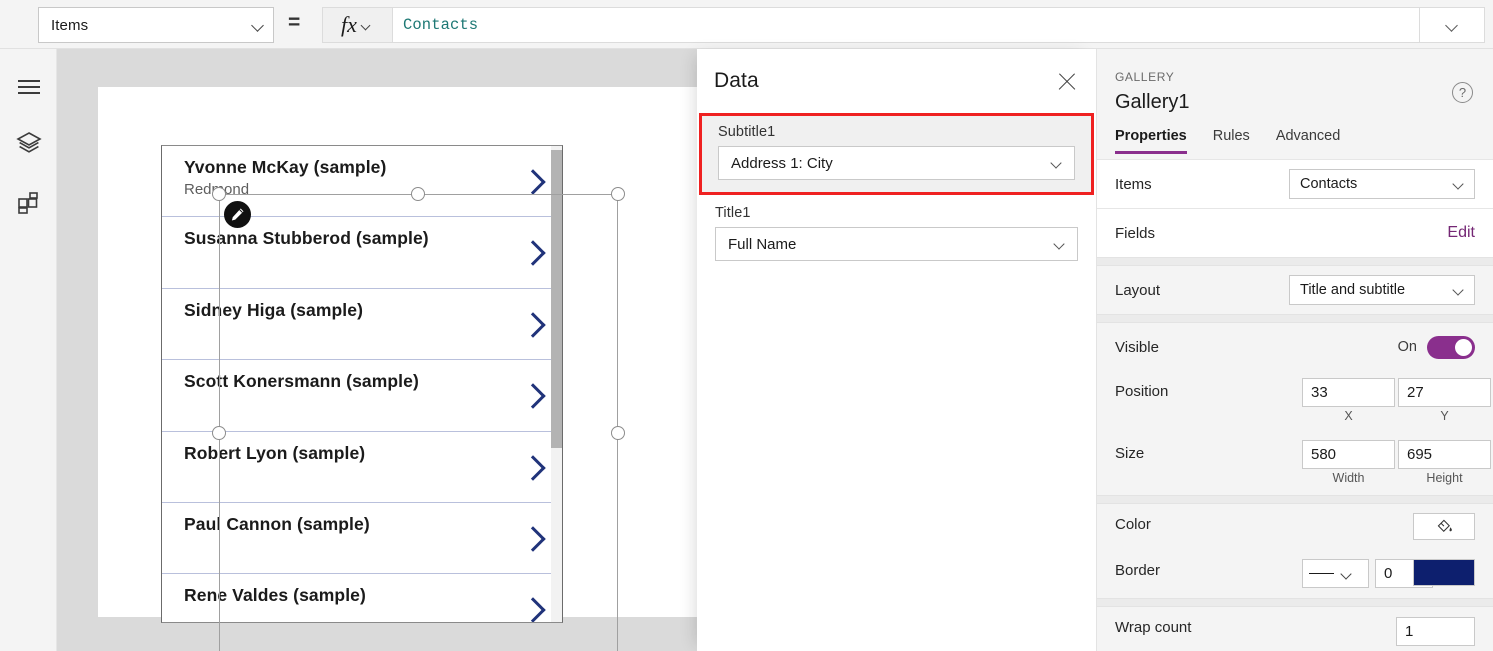 Image resolution: width=1493 pixels, height=651 pixels. Describe the element at coordinates (1135, 233) in the screenshot. I see `fields-label: Fields` at that location.